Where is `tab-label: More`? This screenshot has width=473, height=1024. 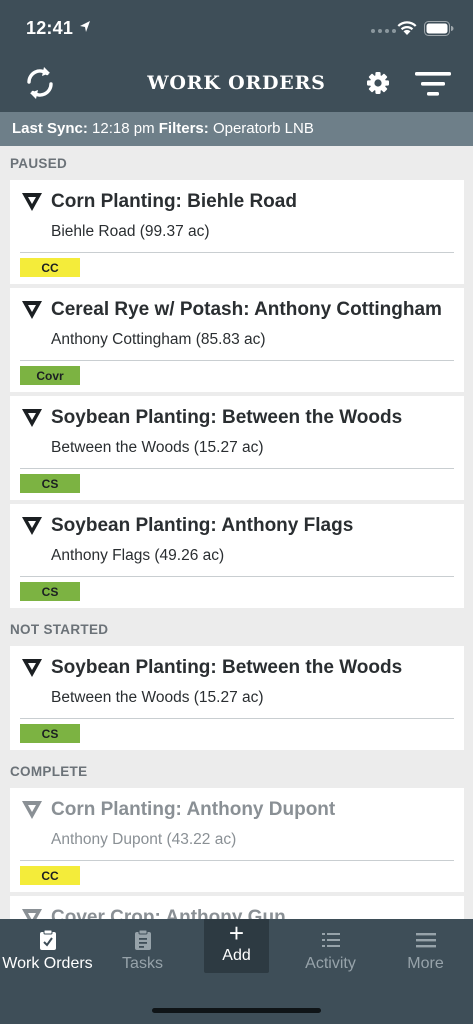 tab-label: More is located at coordinates (425, 963).